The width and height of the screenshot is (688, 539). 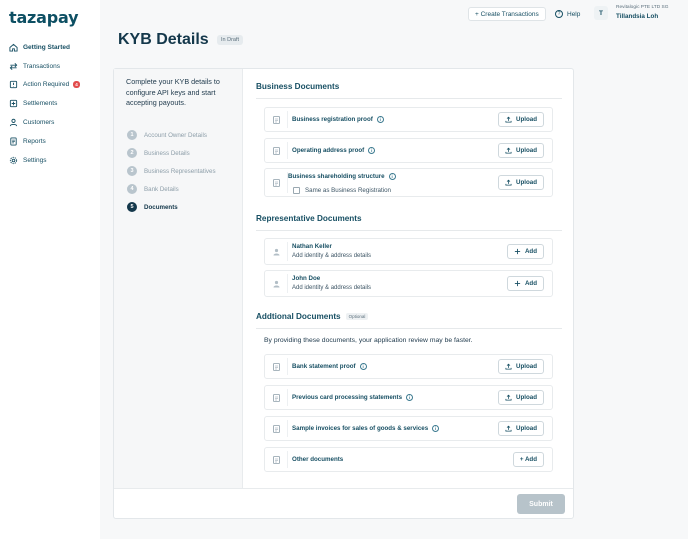 What do you see at coordinates (637, 16) in the screenshot?
I see `user-name: Tillandsia Loh` at bounding box center [637, 16].